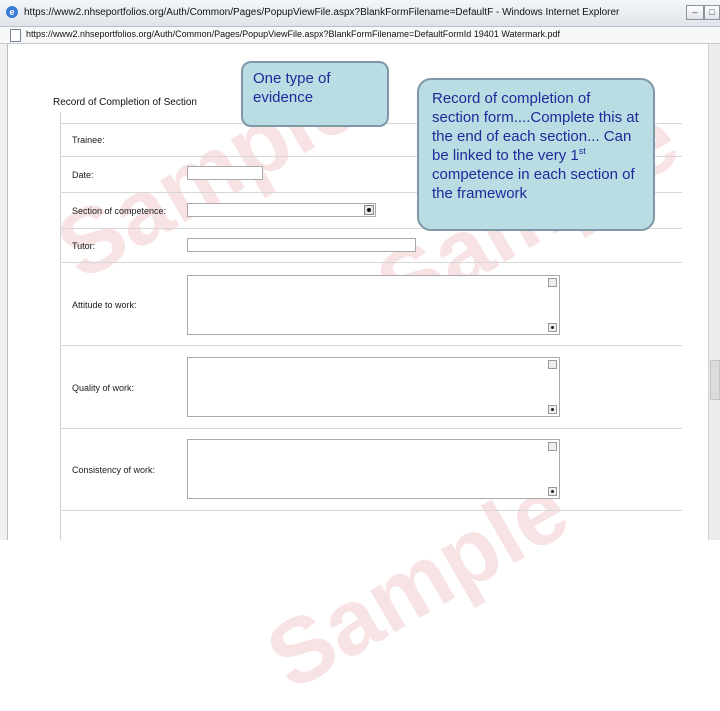 The height and width of the screenshot is (711, 720). What do you see at coordinates (88, 140) in the screenshot?
I see `trainee-label: Trainee:` at bounding box center [88, 140].